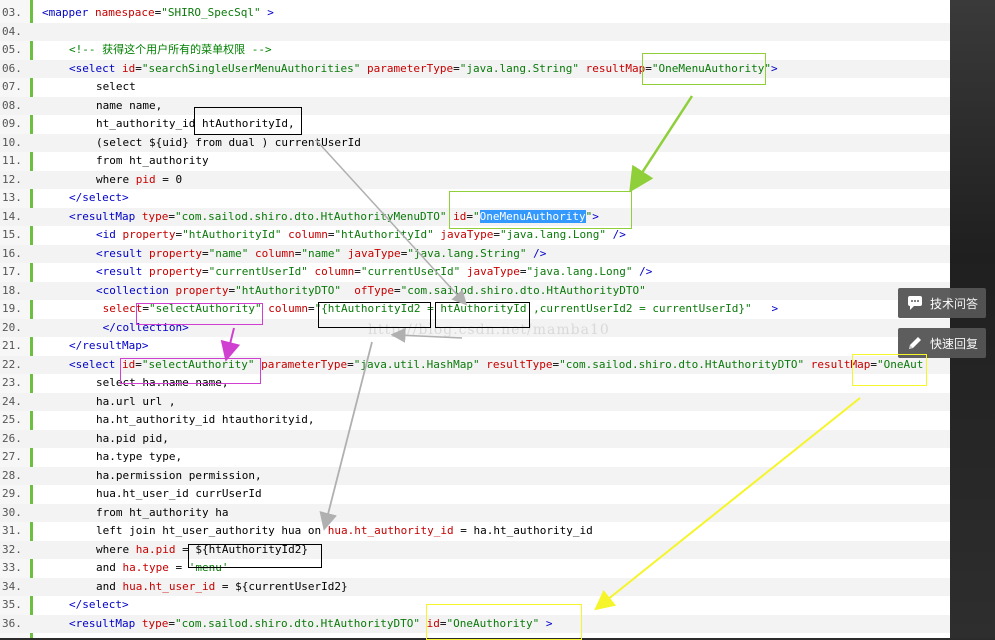 This screenshot has width=995, height=640. What do you see at coordinates (106, 234) in the screenshot?
I see `code-token: <id` at bounding box center [106, 234].